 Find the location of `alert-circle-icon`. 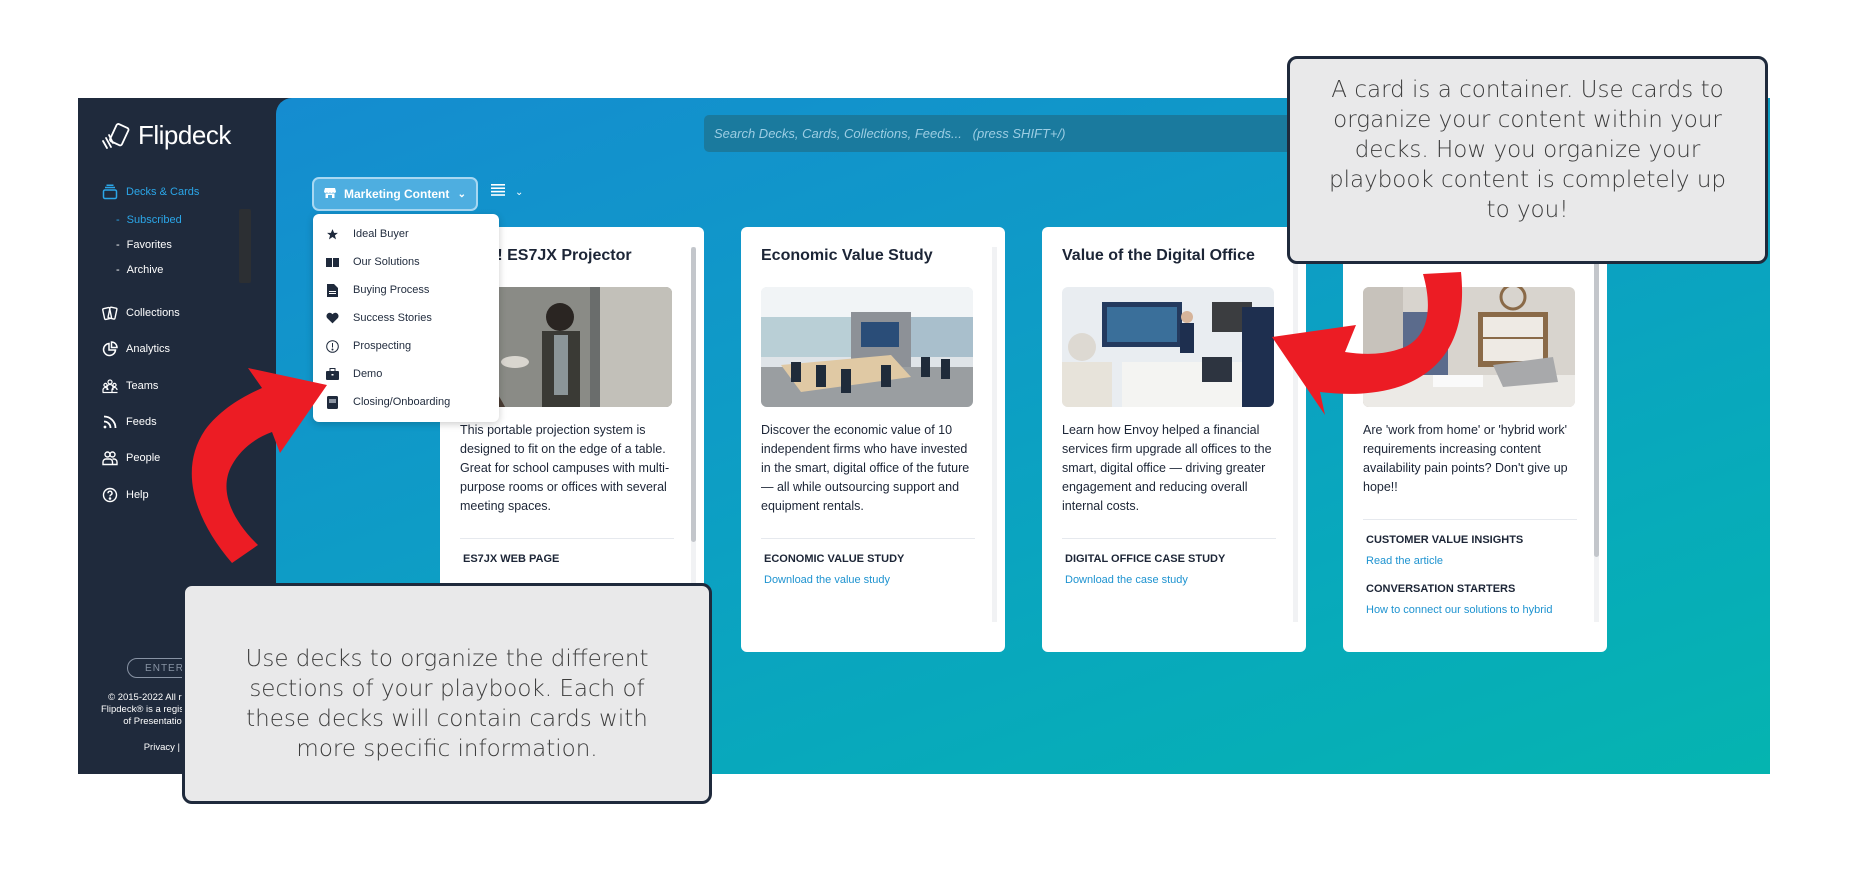

alert-circle-icon is located at coordinates (332, 346).